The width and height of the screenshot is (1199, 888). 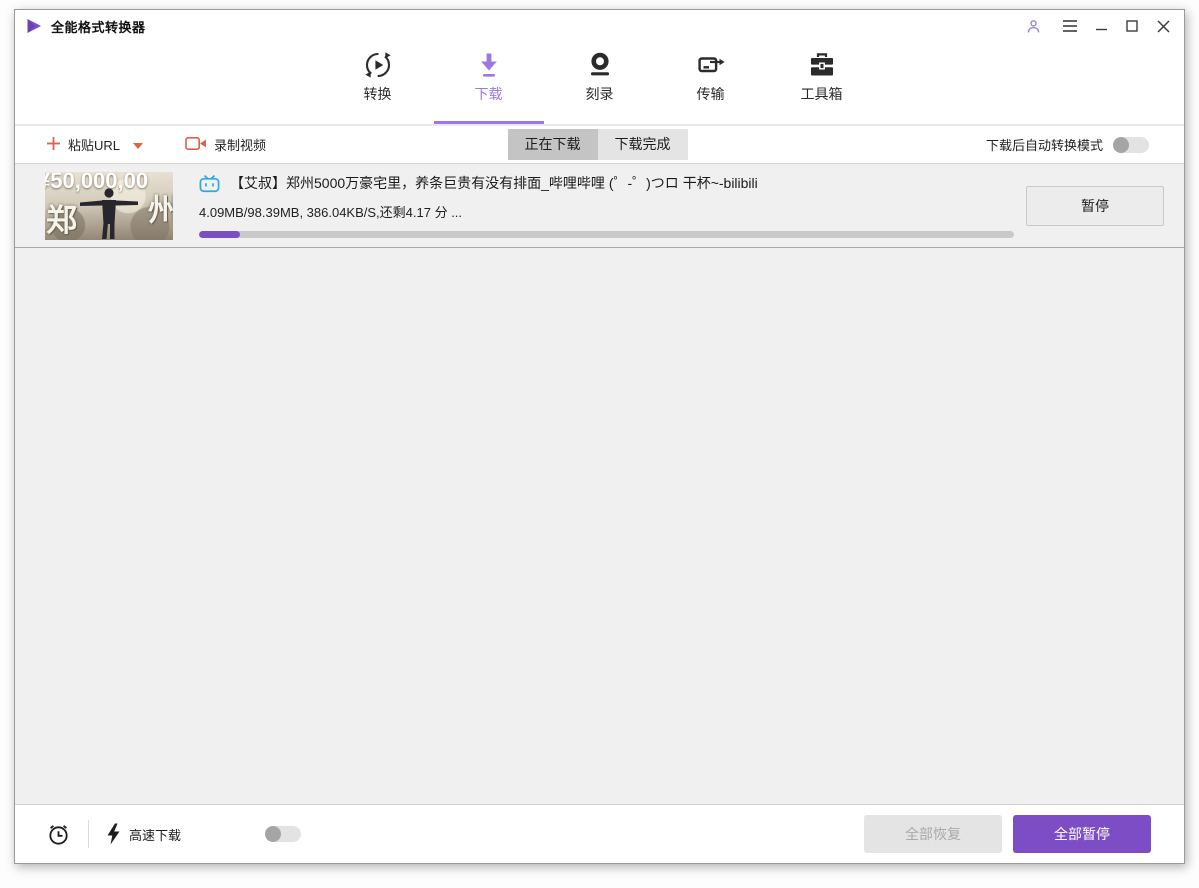 What do you see at coordinates (240, 145) in the screenshot?
I see `record-video-label: 录制视频` at bounding box center [240, 145].